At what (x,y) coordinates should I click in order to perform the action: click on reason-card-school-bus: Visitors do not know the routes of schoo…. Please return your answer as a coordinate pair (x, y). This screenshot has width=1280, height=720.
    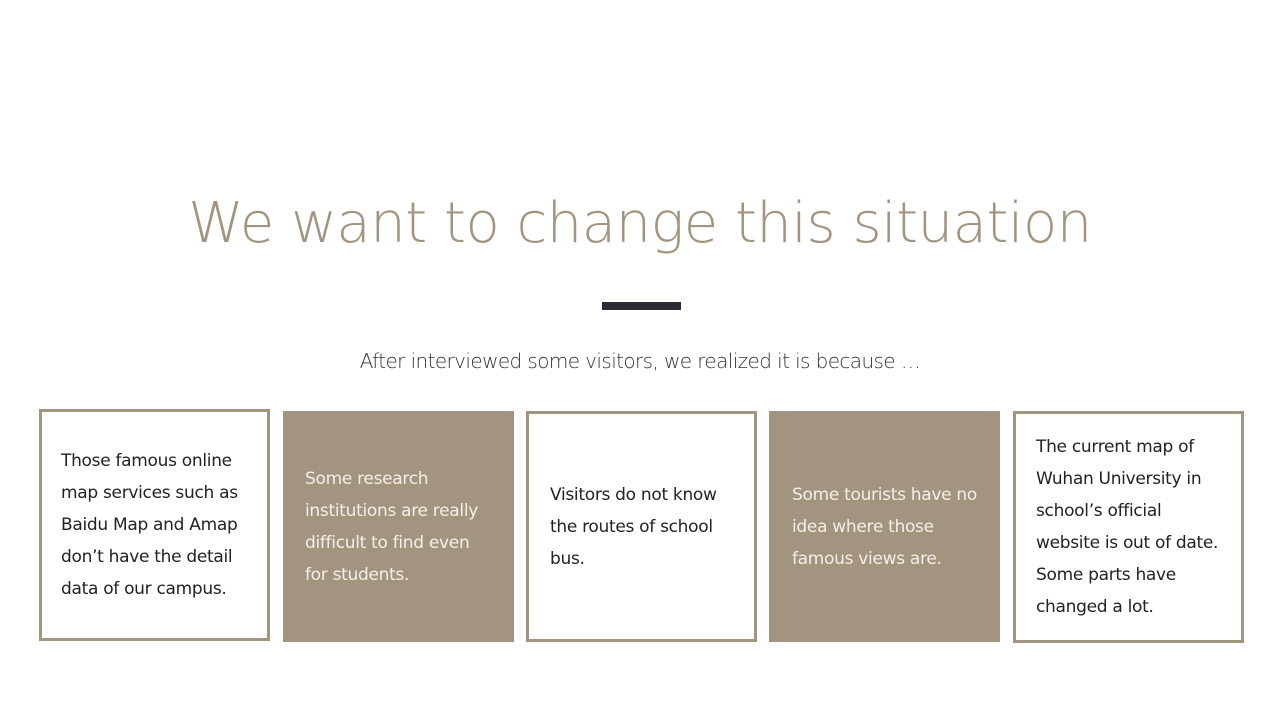
    Looking at the image, I should click on (641, 526).